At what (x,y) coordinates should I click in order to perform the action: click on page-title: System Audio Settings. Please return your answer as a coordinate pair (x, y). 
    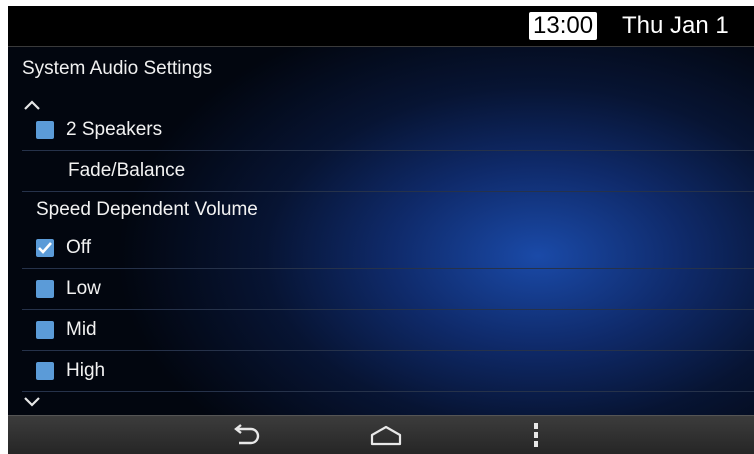
    Looking at the image, I should click on (117, 68).